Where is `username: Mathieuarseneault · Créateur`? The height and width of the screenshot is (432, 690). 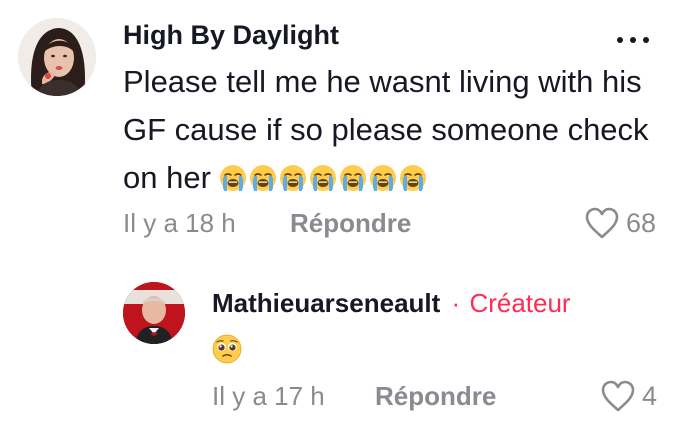
username: Mathieuarseneault · Créateur is located at coordinates (391, 303).